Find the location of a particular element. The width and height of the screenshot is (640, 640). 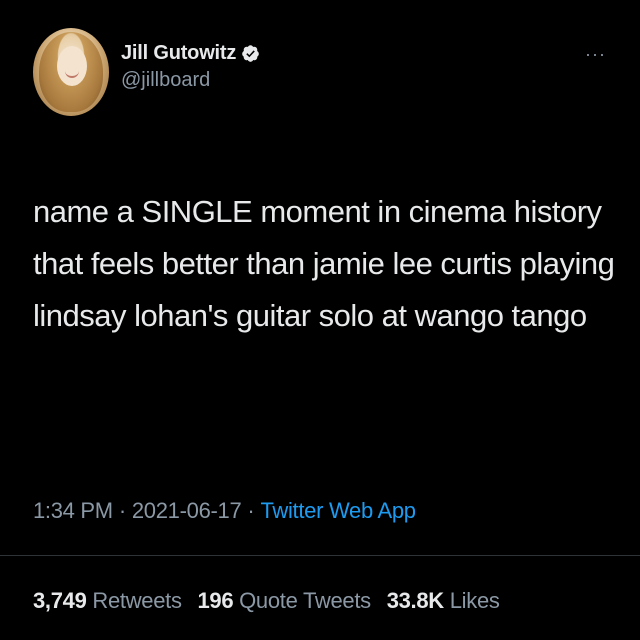

avatar is located at coordinates (71, 72).